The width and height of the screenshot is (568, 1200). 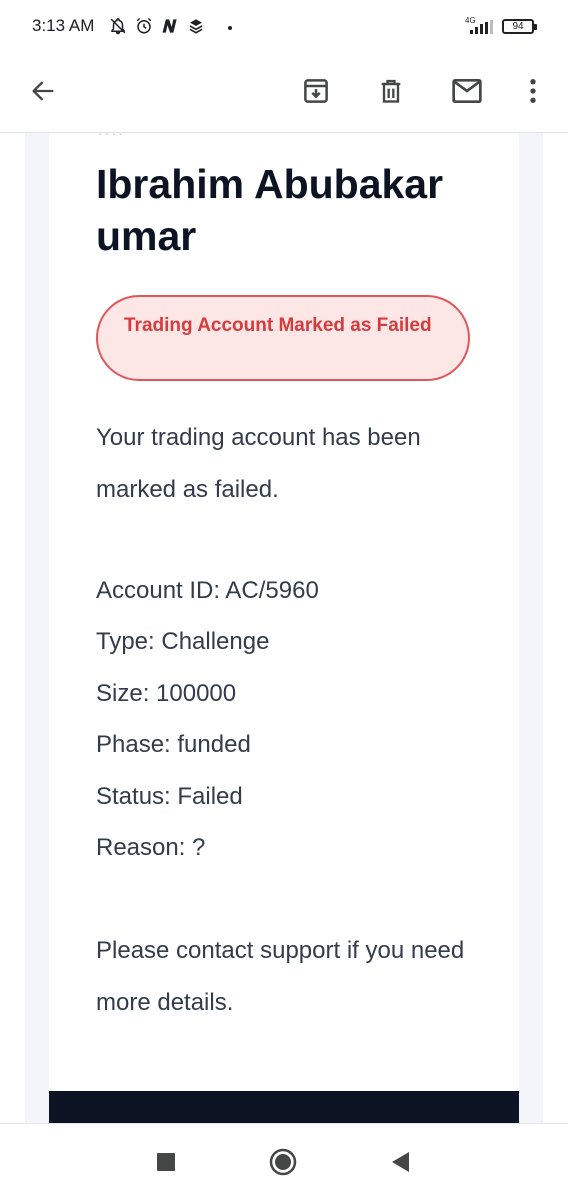 I want to click on alarm-icon, so click(x=144, y=26).